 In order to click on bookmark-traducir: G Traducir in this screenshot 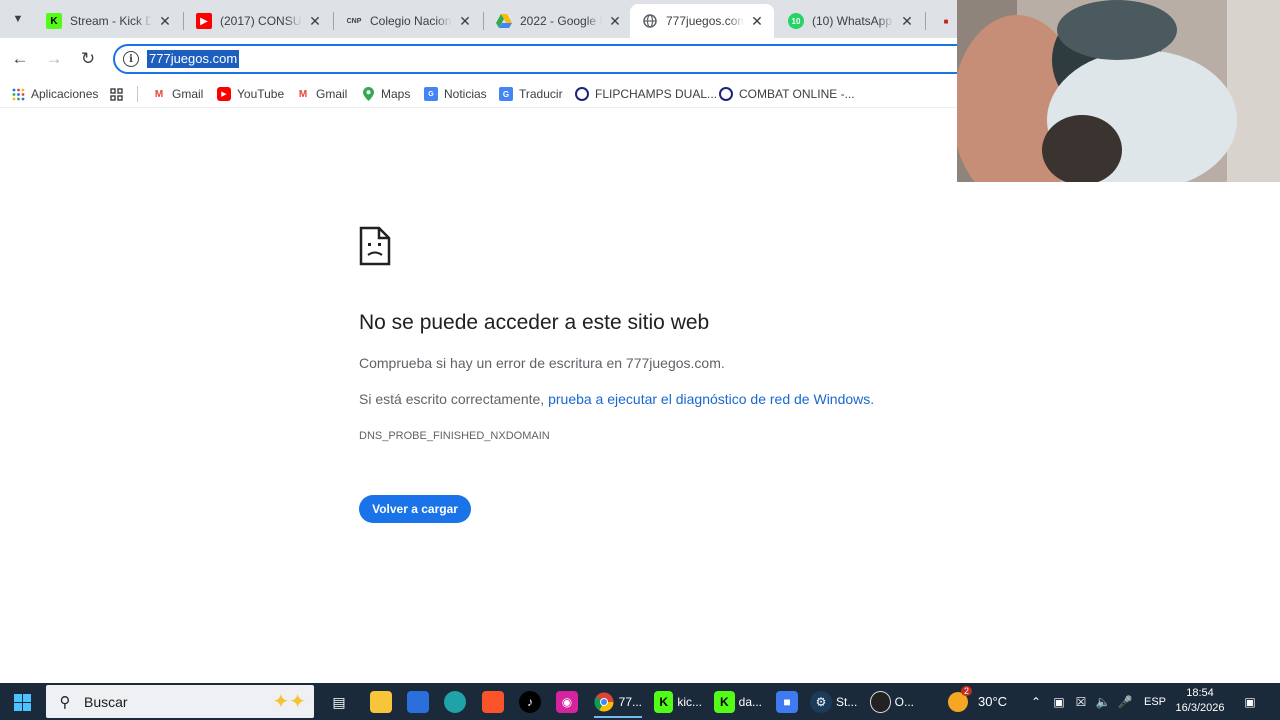, I will do `click(531, 94)`.